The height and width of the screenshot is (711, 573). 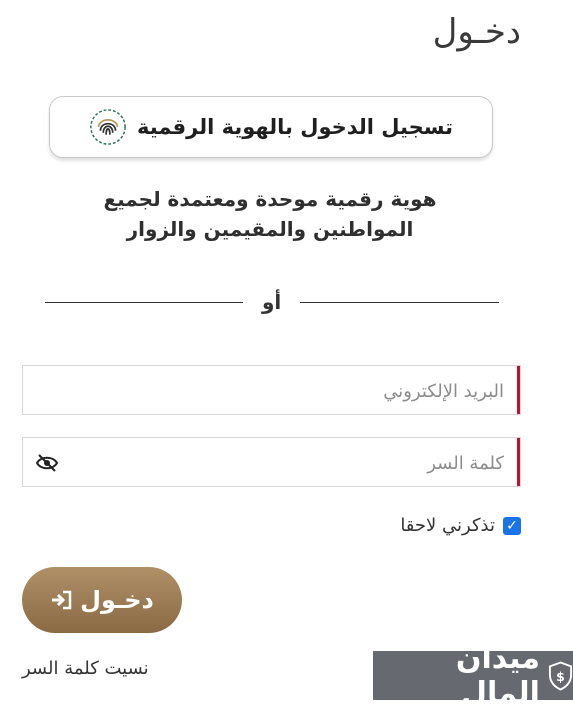 What do you see at coordinates (512, 525) in the screenshot?
I see `remember-me-checkbox: ✓` at bounding box center [512, 525].